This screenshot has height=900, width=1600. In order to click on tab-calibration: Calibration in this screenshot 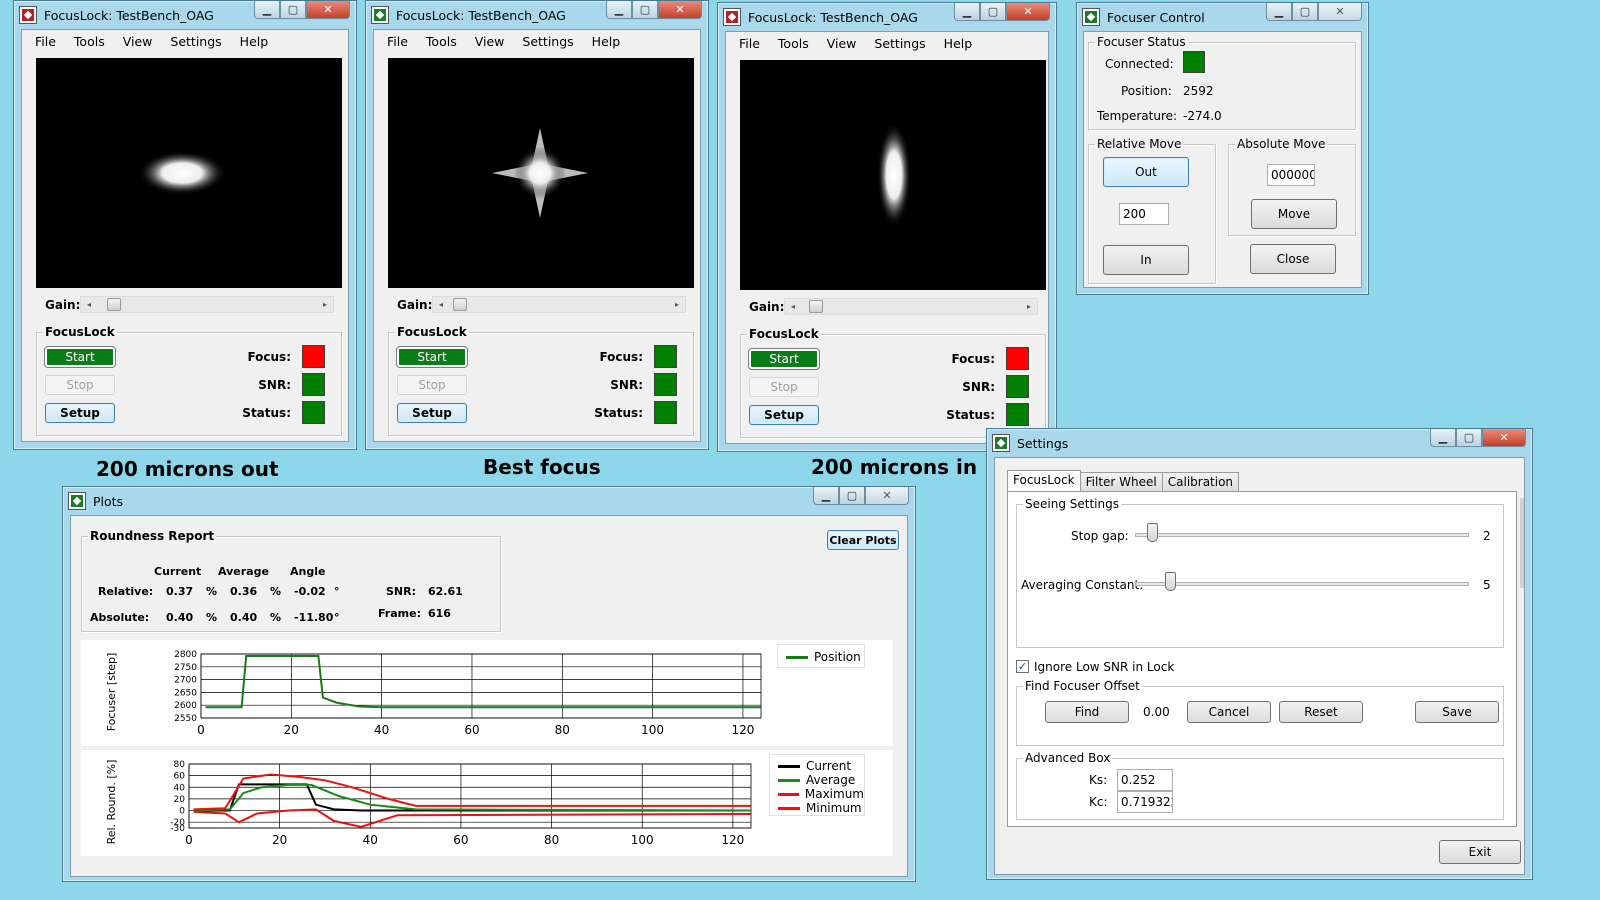, I will do `click(1200, 481)`.